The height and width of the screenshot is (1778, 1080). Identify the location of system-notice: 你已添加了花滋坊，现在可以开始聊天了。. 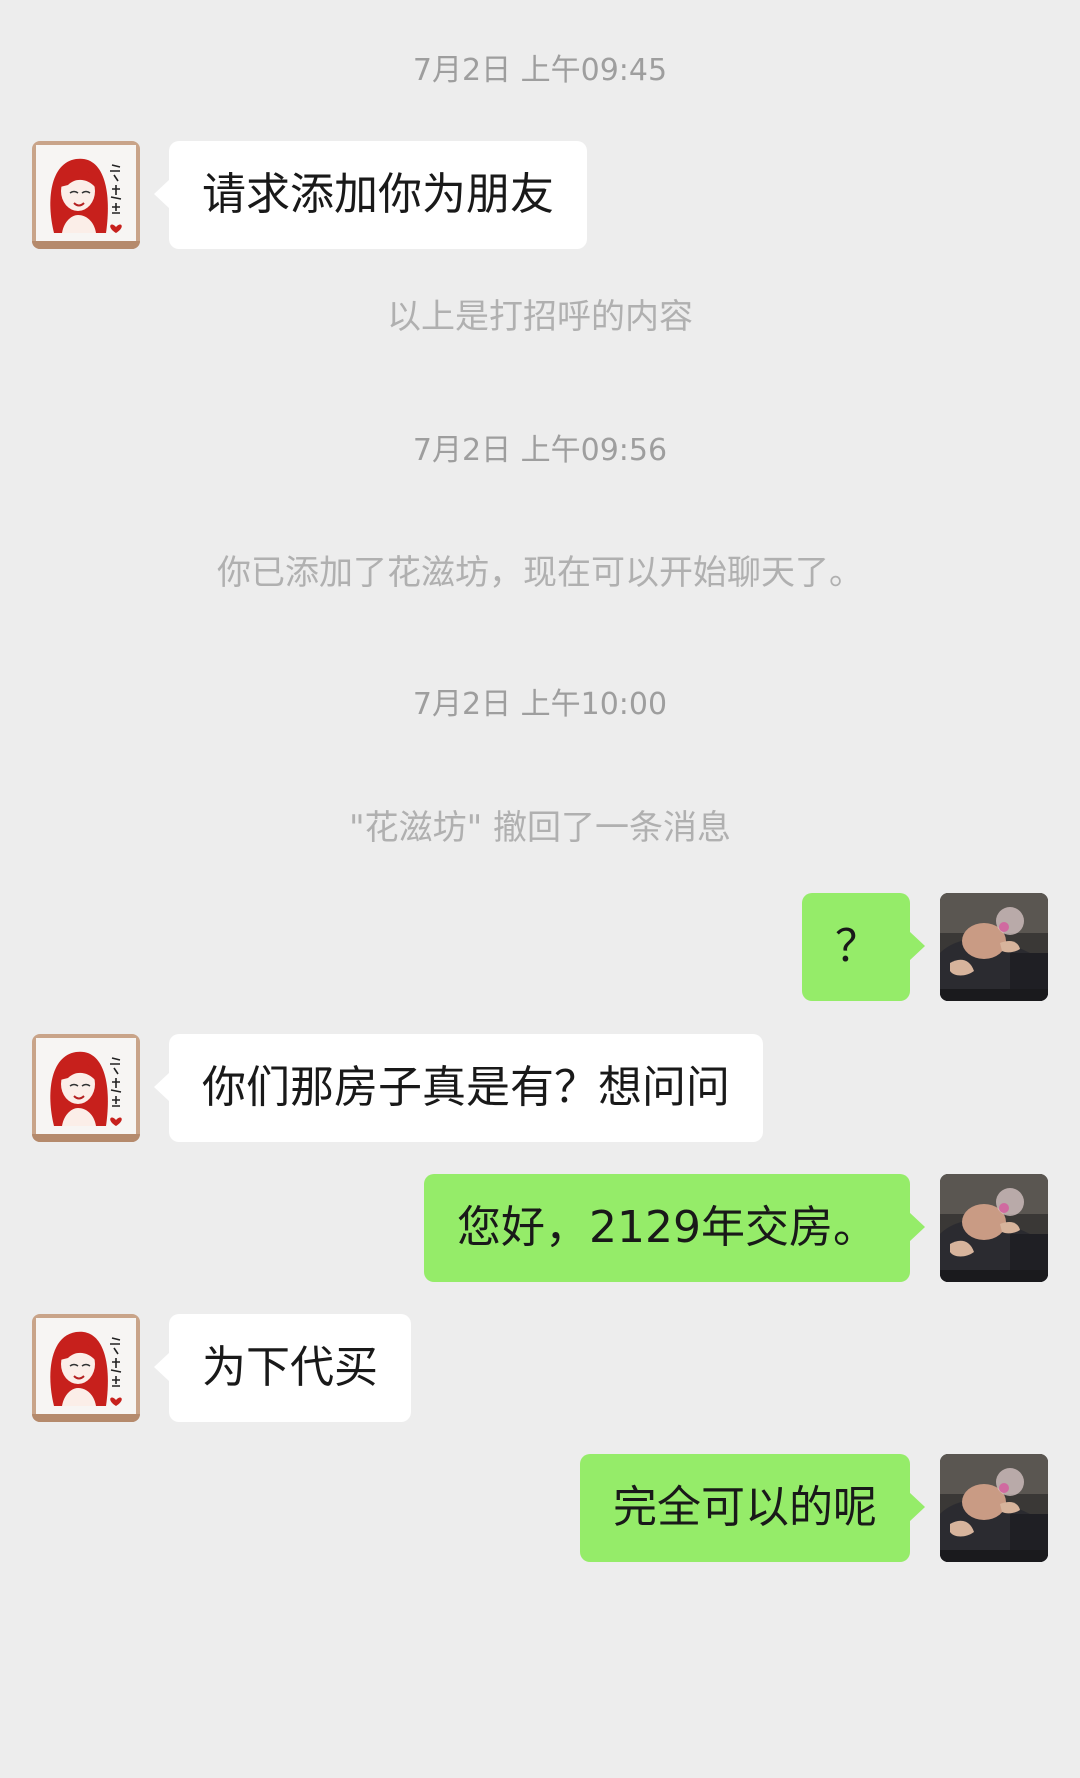
(540, 573).